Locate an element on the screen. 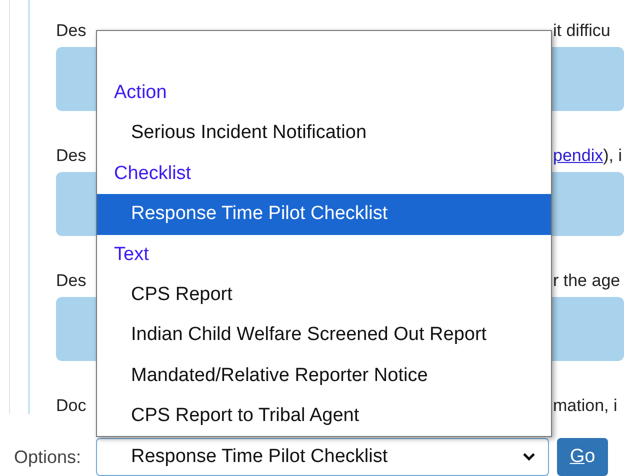  chevron-down-icon is located at coordinates (529, 457).